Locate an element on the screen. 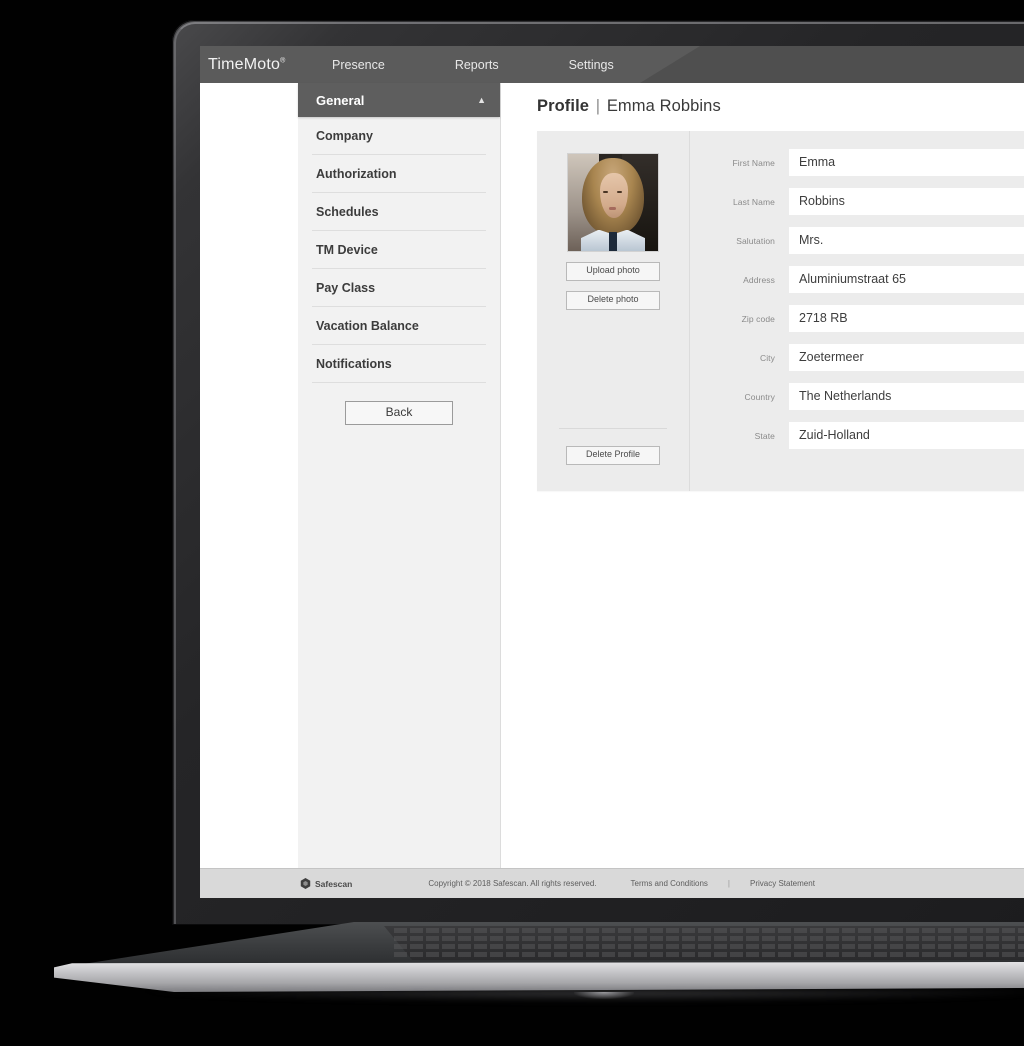 This screenshot has height=1046, width=1024. input-city: Zoetermeer is located at coordinates (906, 357).